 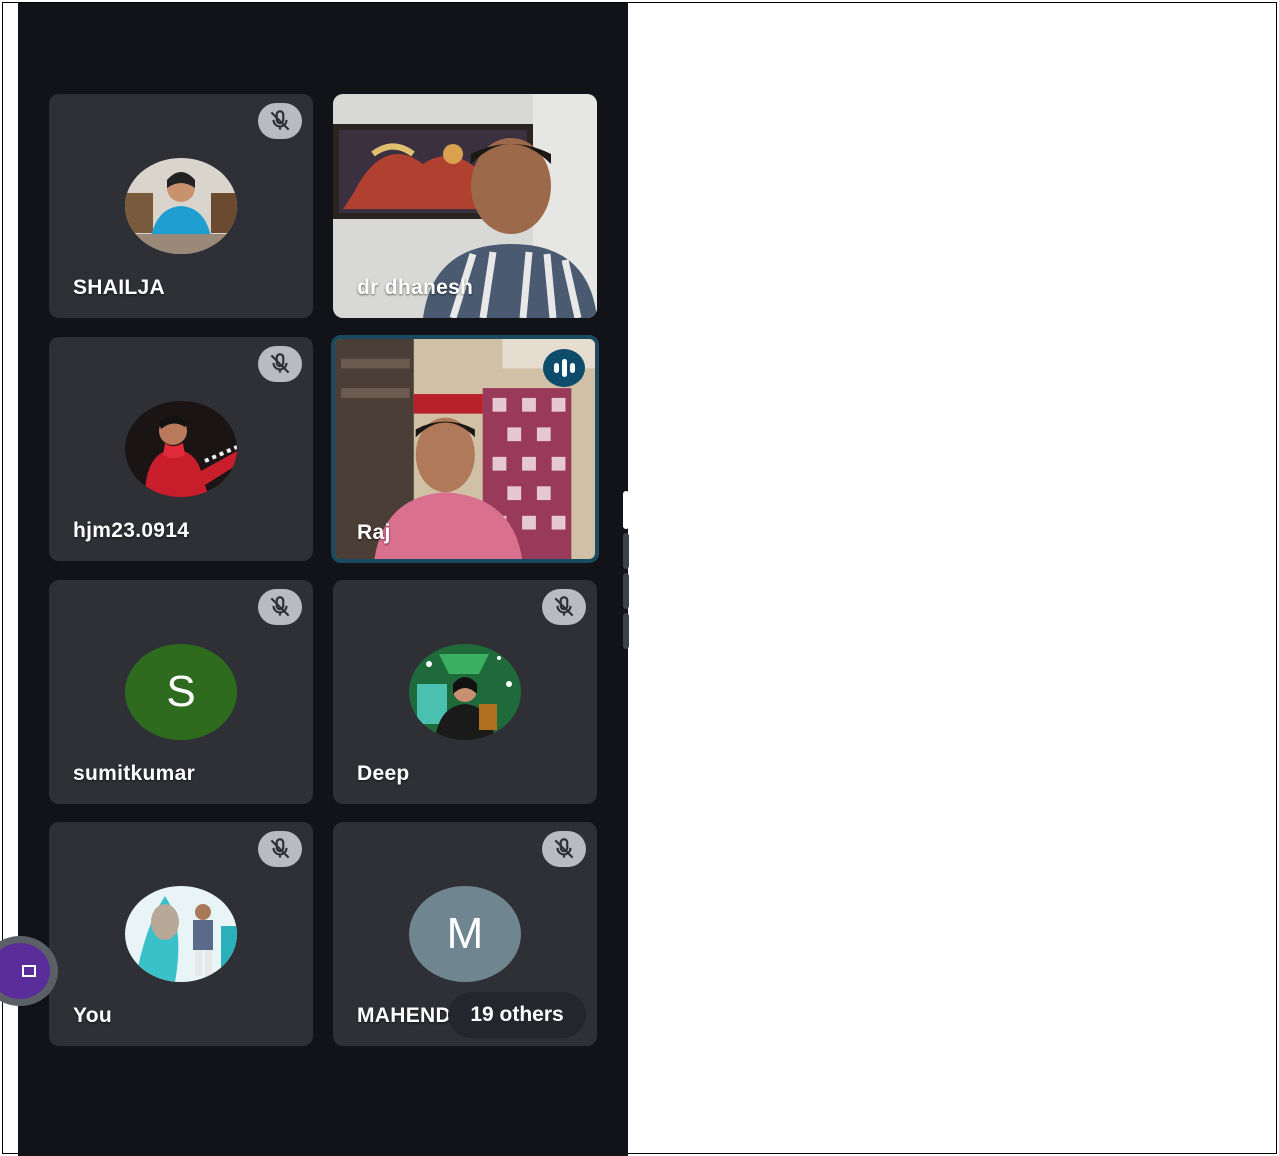 I want to click on participant-tile-raj: Raj, so click(x=465, y=449).